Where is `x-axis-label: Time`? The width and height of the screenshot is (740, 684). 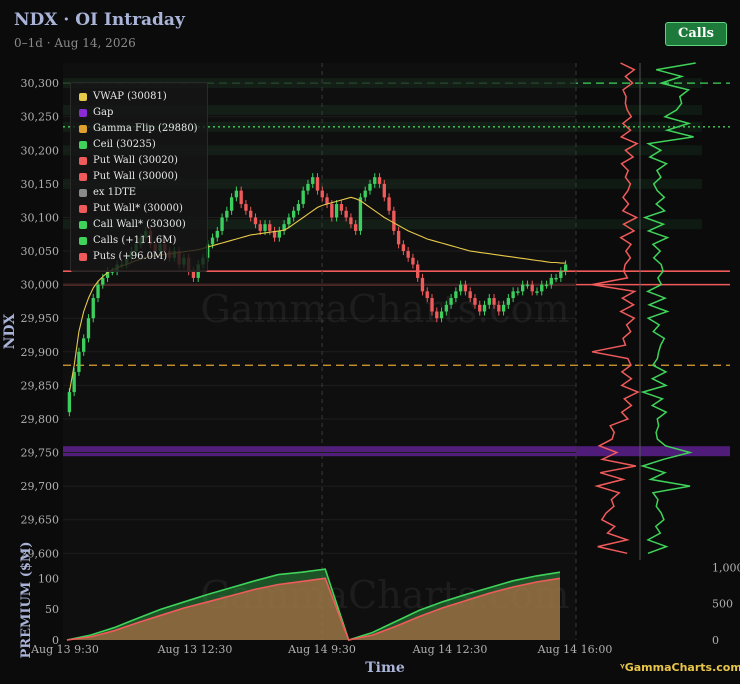 x-axis-label: Time is located at coordinates (385, 668).